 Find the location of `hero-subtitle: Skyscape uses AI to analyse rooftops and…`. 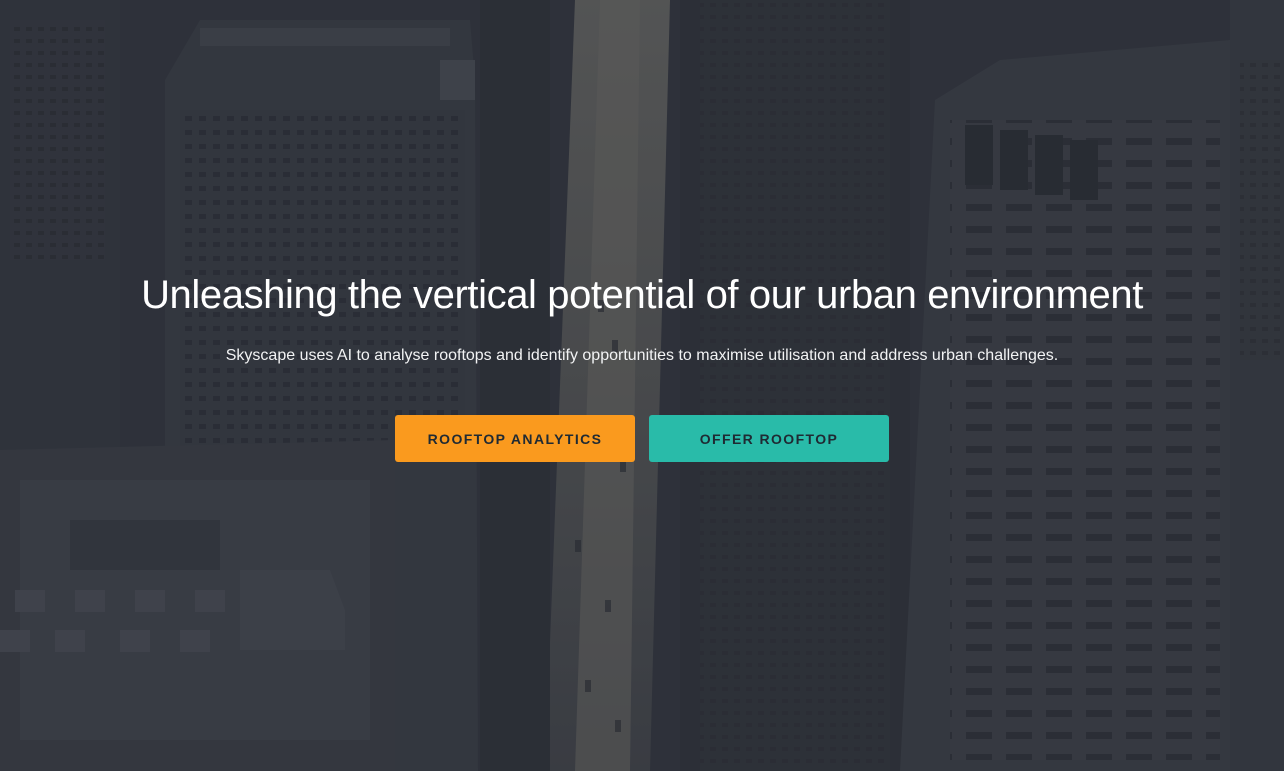

hero-subtitle: Skyscape uses AI to analyse rooftops and… is located at coordinates (642, 355).